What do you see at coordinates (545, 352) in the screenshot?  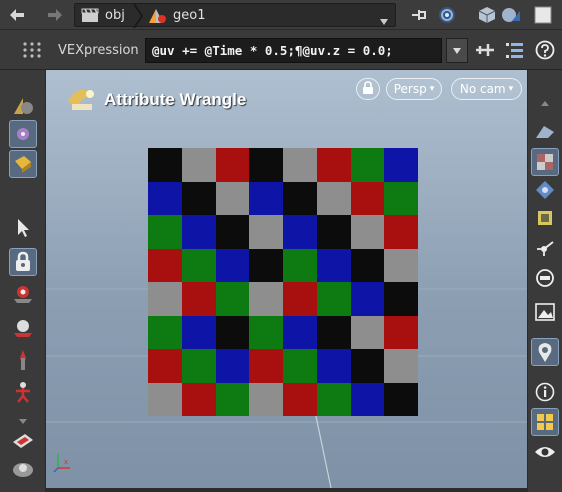 I see `location-pin-icon` at bounding box center [545, 352].